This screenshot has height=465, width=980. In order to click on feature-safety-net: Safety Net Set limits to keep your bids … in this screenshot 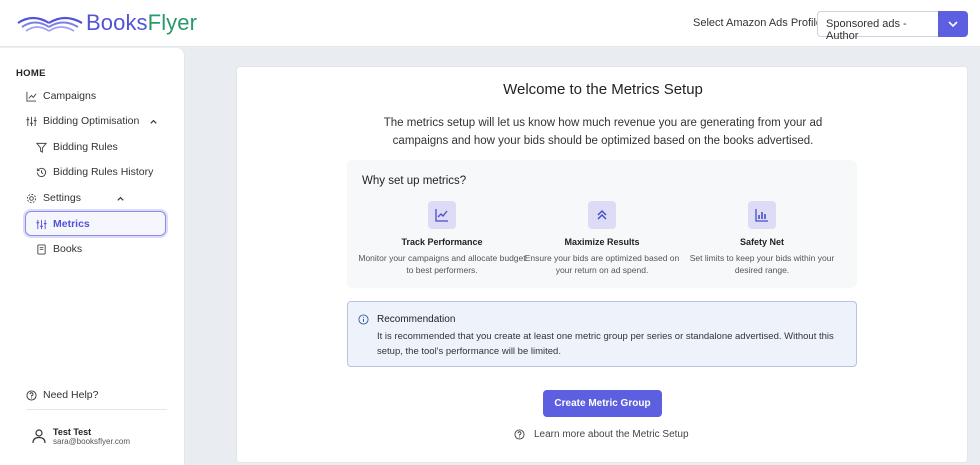, I will do `click(762, 238)`.